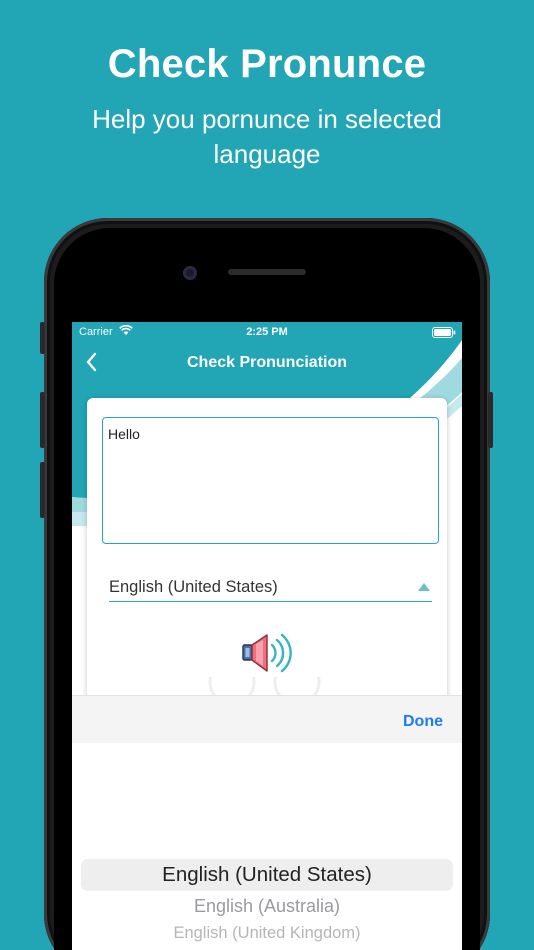 This screenshot has width=534, height=950. Describe the element at coordinates (423, 722) in the screenshot. I see `done-button: Done` at that location.